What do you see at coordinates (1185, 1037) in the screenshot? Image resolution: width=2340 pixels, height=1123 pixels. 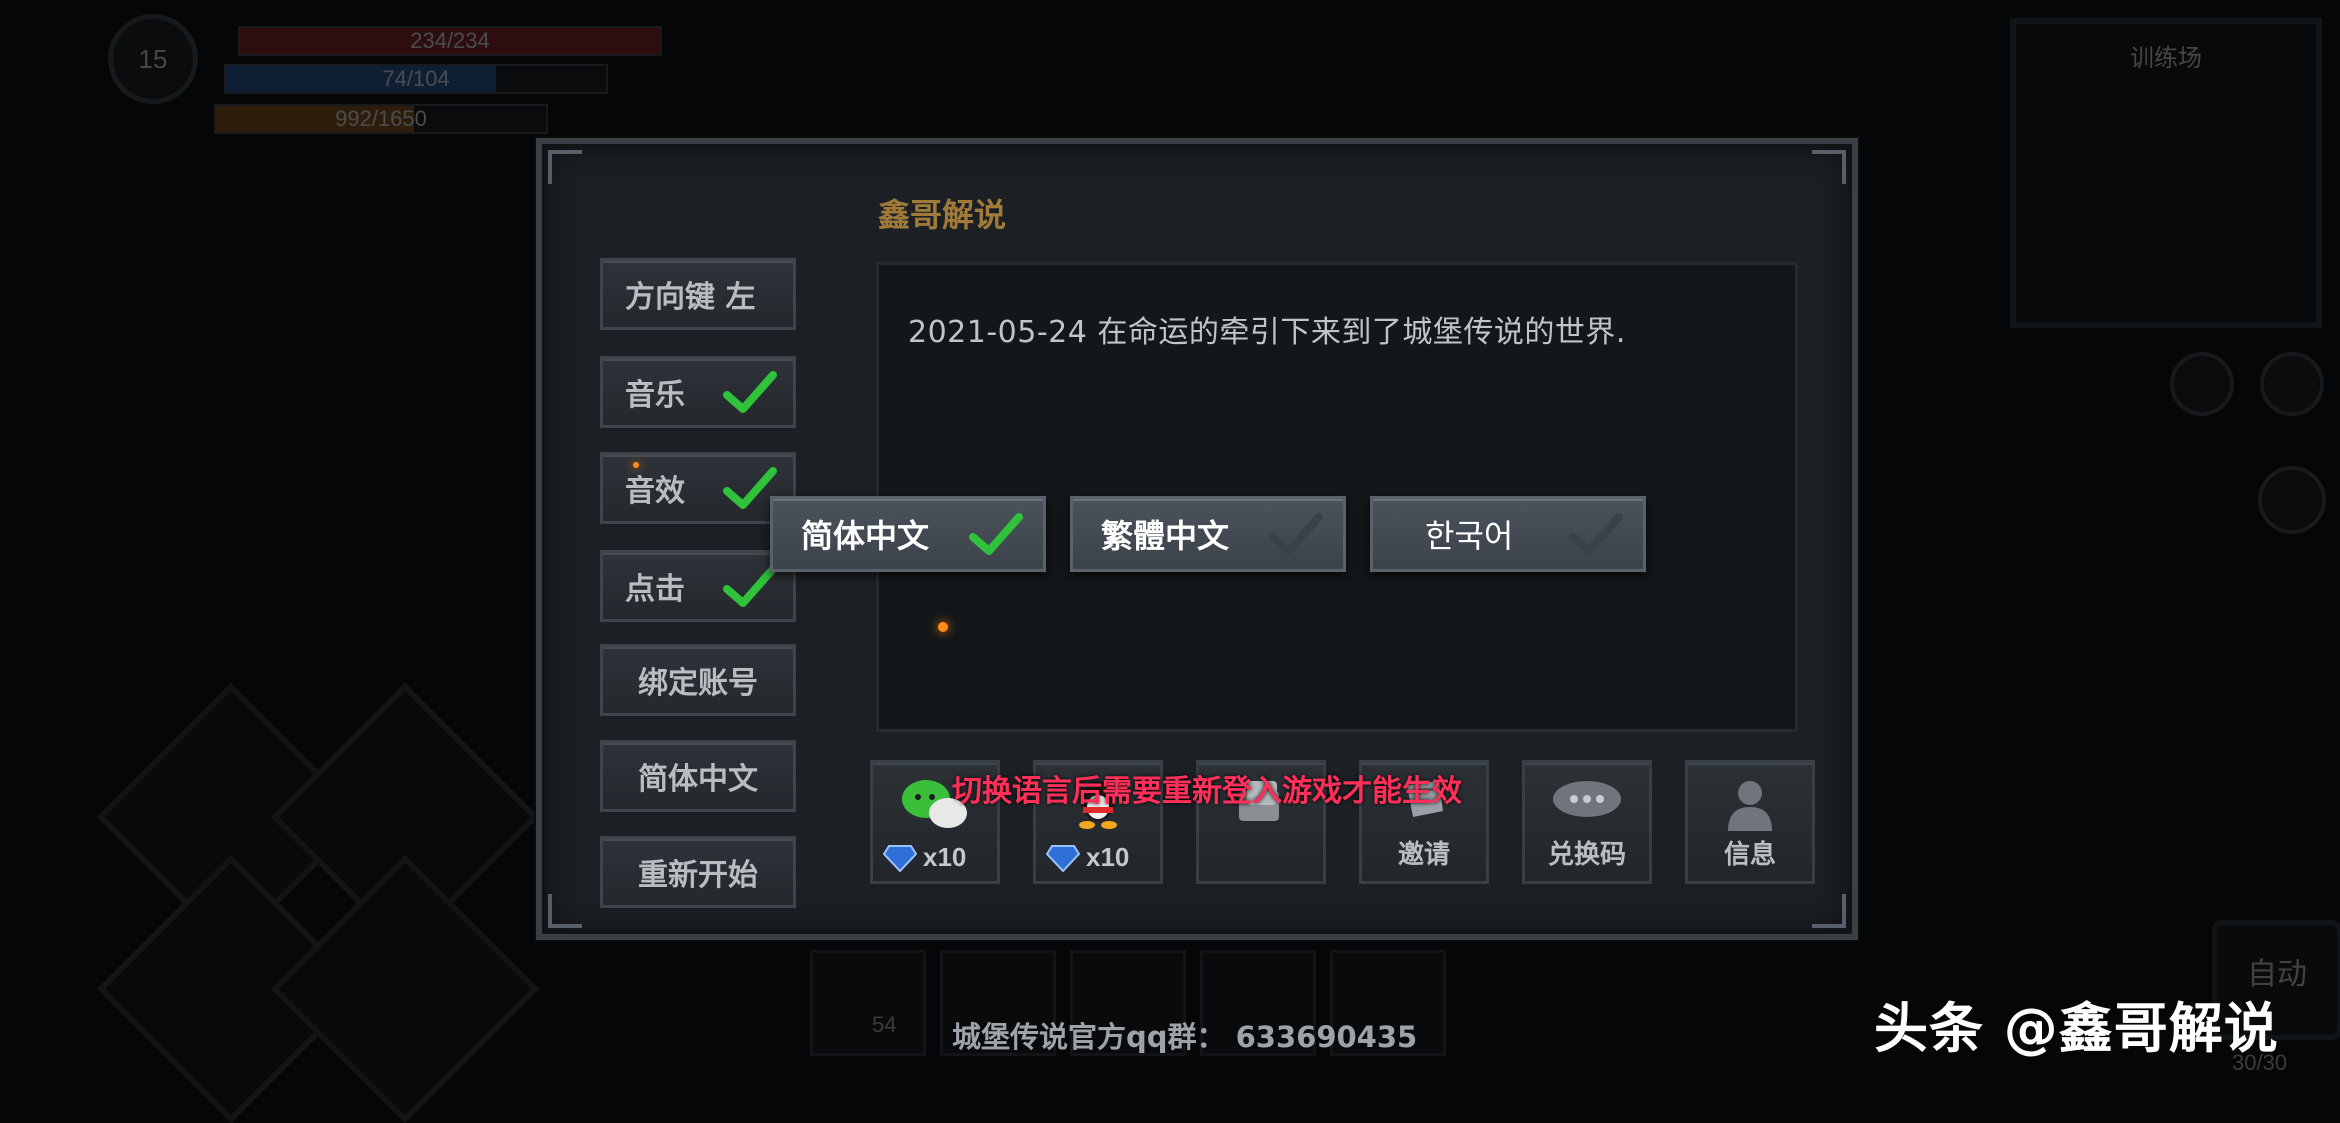 I see `qq-group-text: 城堡传说官方qq群： 633690435` at bounding box center [1185, 1037].